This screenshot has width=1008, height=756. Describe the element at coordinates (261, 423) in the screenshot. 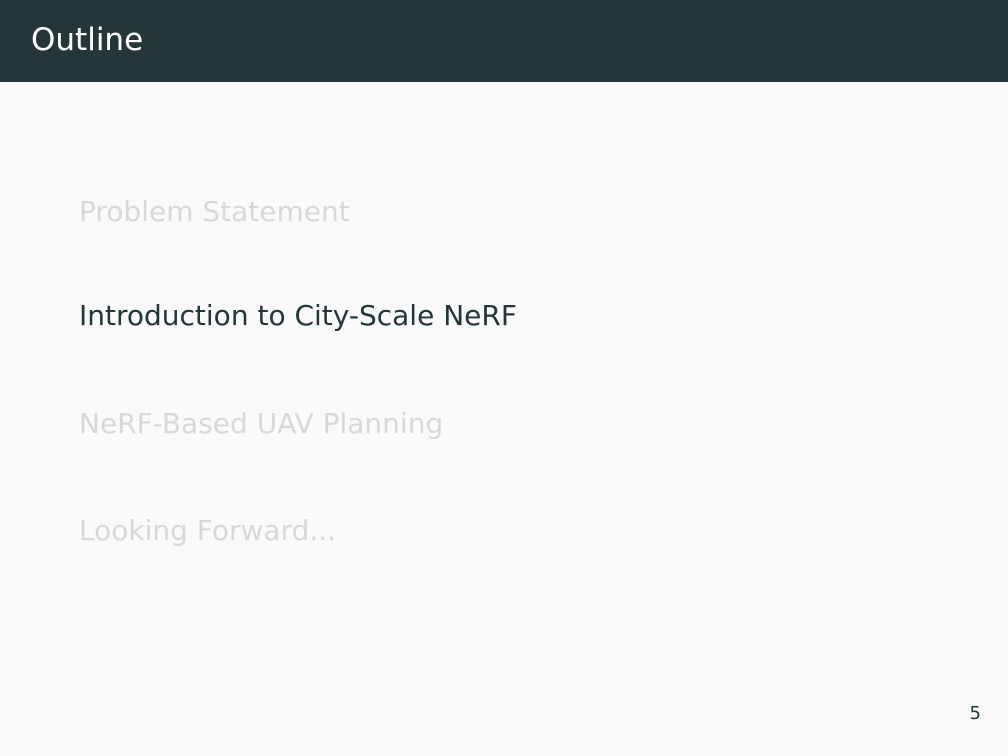

I see `outline-item-nerf-based-uav-planning: NeRF-Based UAV Planning` at that location.